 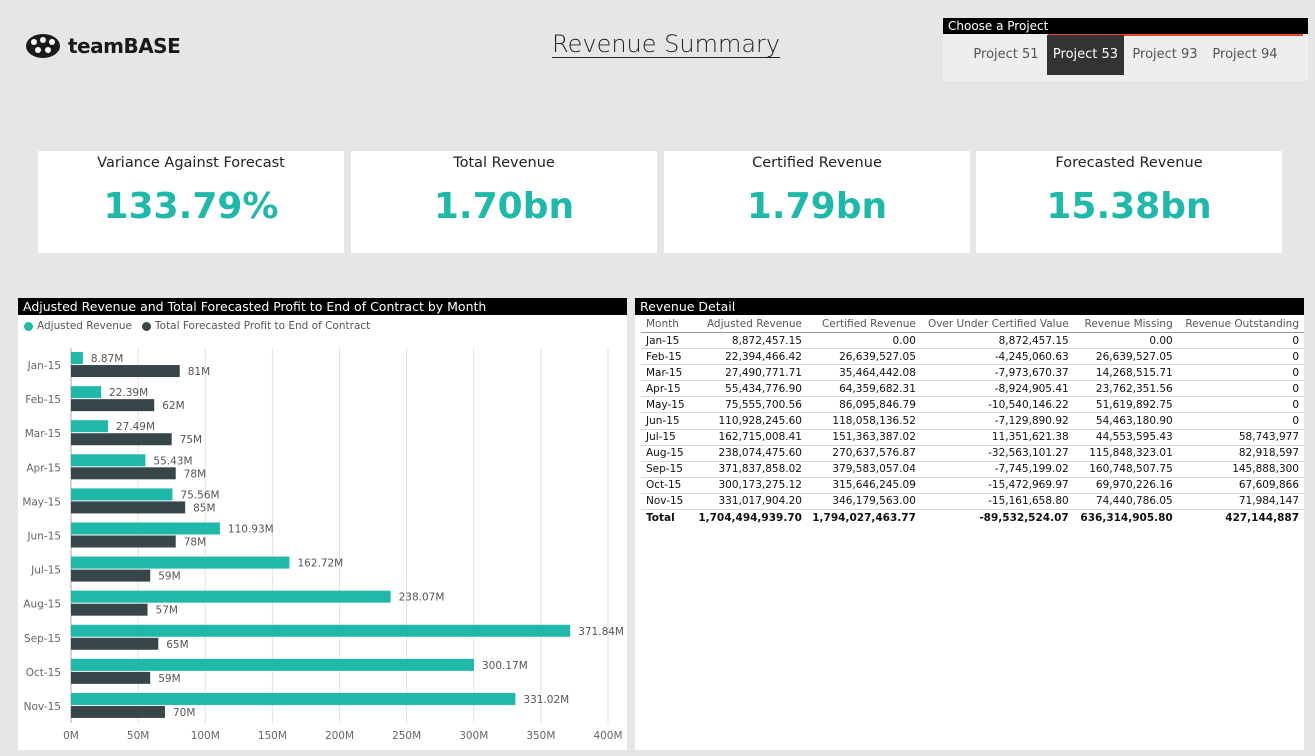 What do you see at coordinates (667, 373) in the screenshot?
I see `table-cell: Mar-15` at bounding box center [667, 373].